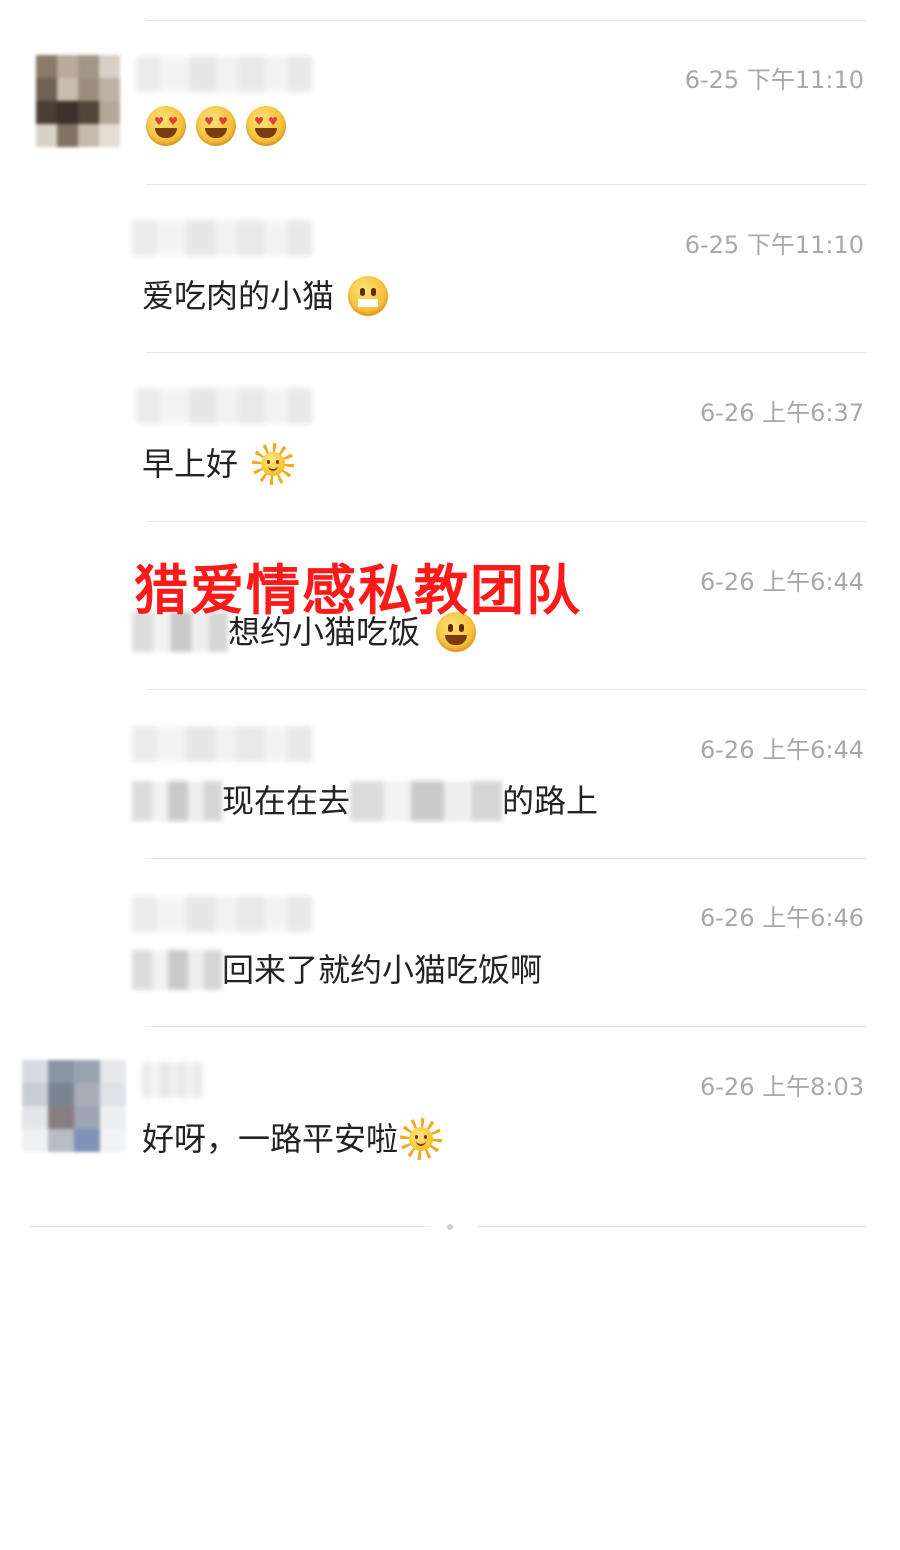  I want to click on comment-text-content: 早上好, so click(190, 464).